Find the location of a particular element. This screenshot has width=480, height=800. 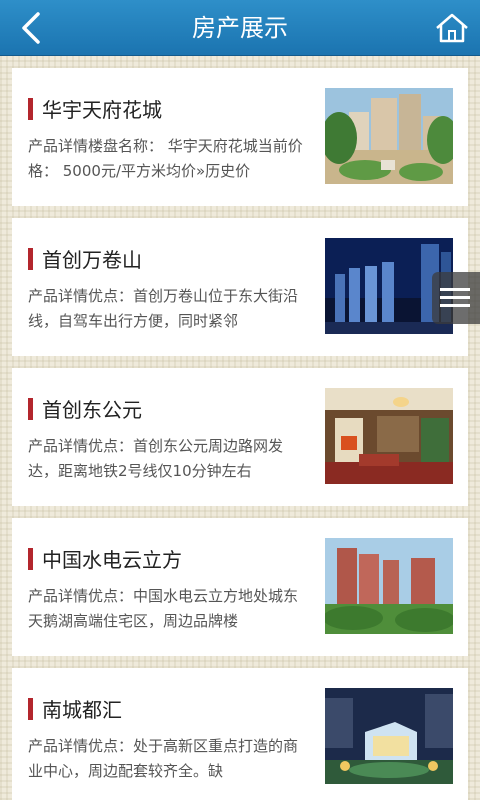

home-icon is located at coordinates (452, 28).